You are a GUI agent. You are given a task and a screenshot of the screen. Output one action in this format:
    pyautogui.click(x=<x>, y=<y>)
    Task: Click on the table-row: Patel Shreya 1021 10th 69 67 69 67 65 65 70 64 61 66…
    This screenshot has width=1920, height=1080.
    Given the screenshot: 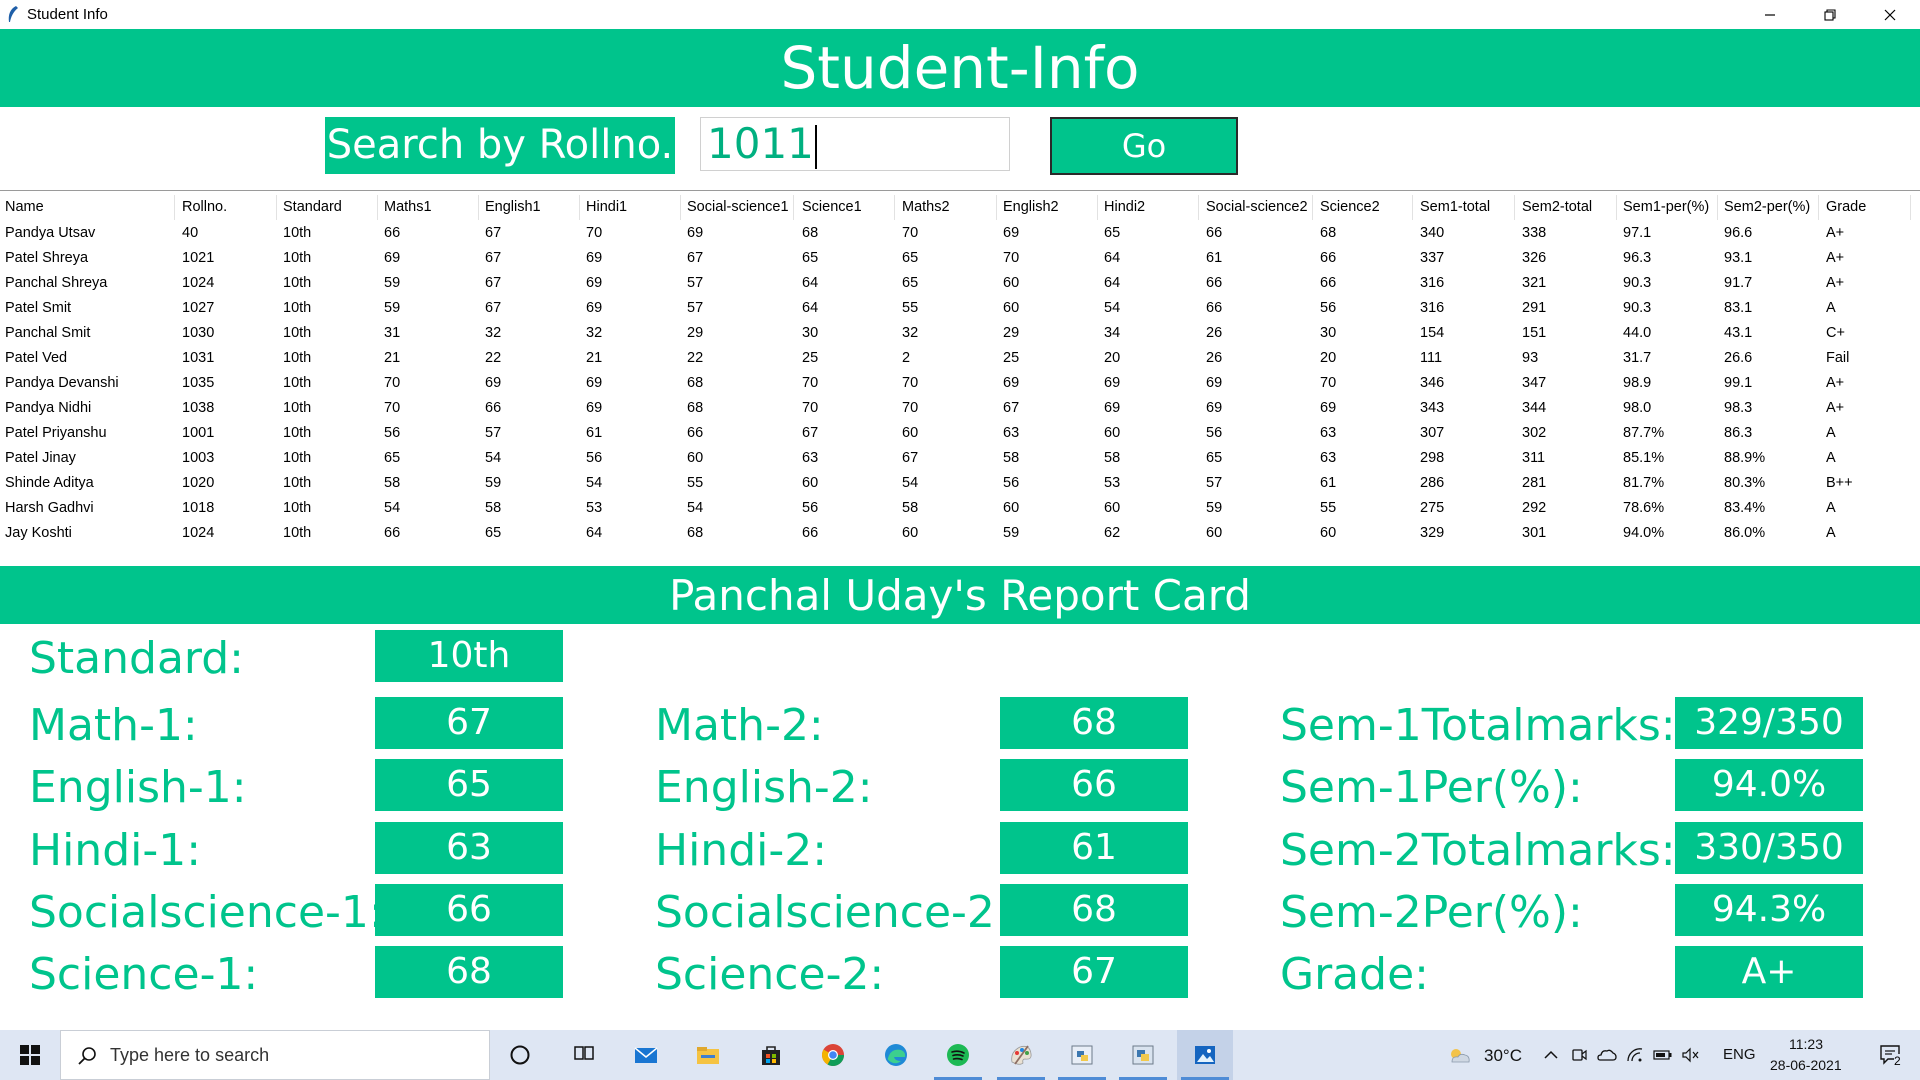 What is the action you would take?
    pyautogui.click(x=960, y=258)
    